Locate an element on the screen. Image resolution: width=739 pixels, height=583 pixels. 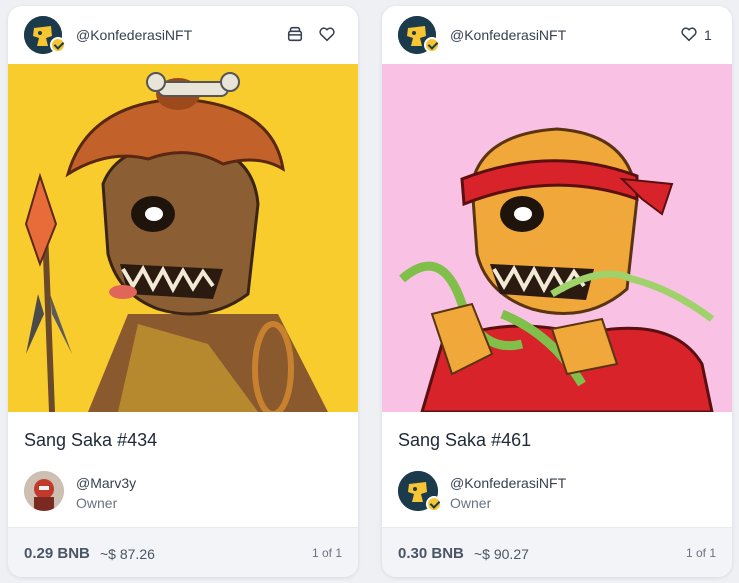
card-header: @KonfederasiNFT 1 is located at coordinates (557, 35).